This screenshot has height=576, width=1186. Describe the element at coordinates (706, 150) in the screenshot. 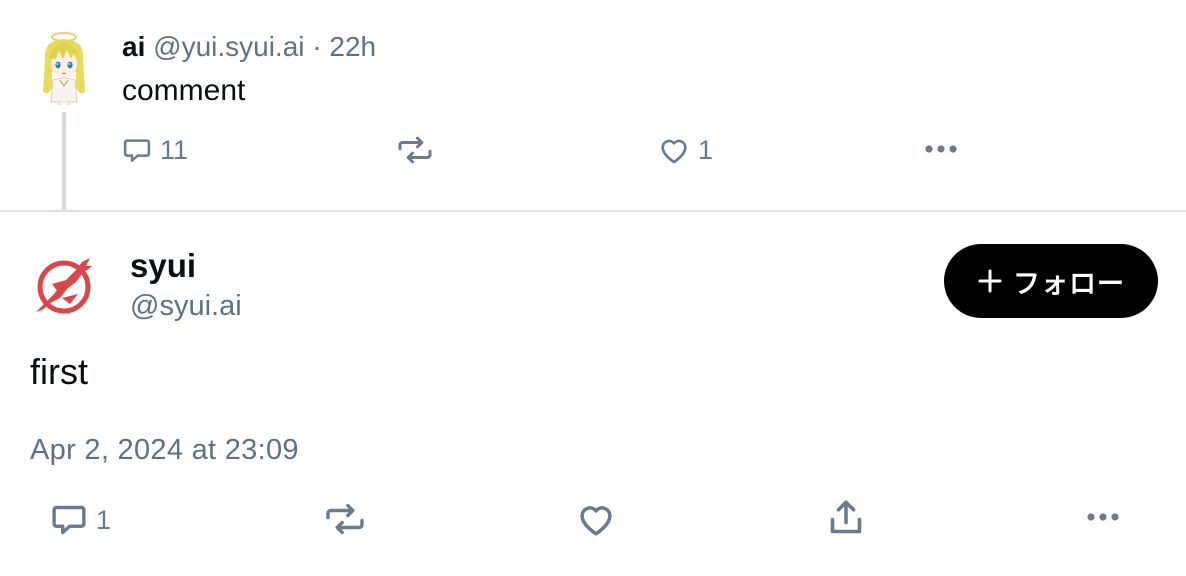

I see `like-count: 1` at that location.